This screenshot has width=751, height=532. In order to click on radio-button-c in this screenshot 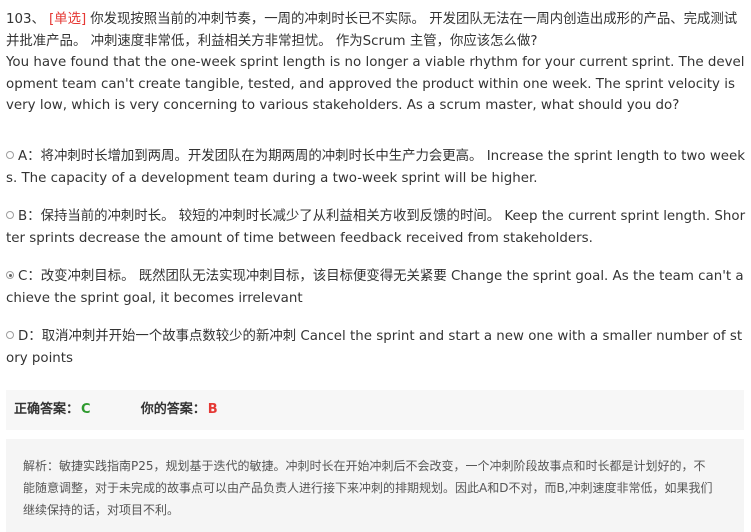, I will do `click(10, 275)`.